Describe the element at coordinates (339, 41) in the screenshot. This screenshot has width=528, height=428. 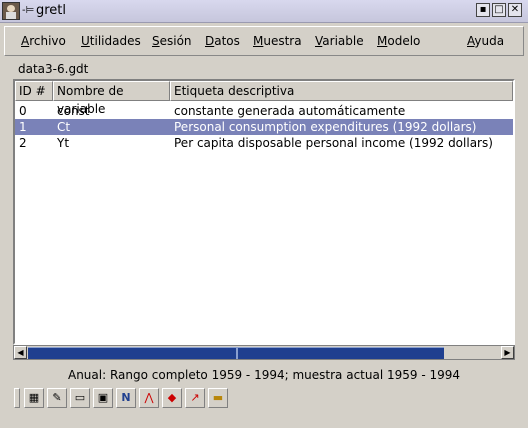
I see `menu-variable: Variable` at that location.